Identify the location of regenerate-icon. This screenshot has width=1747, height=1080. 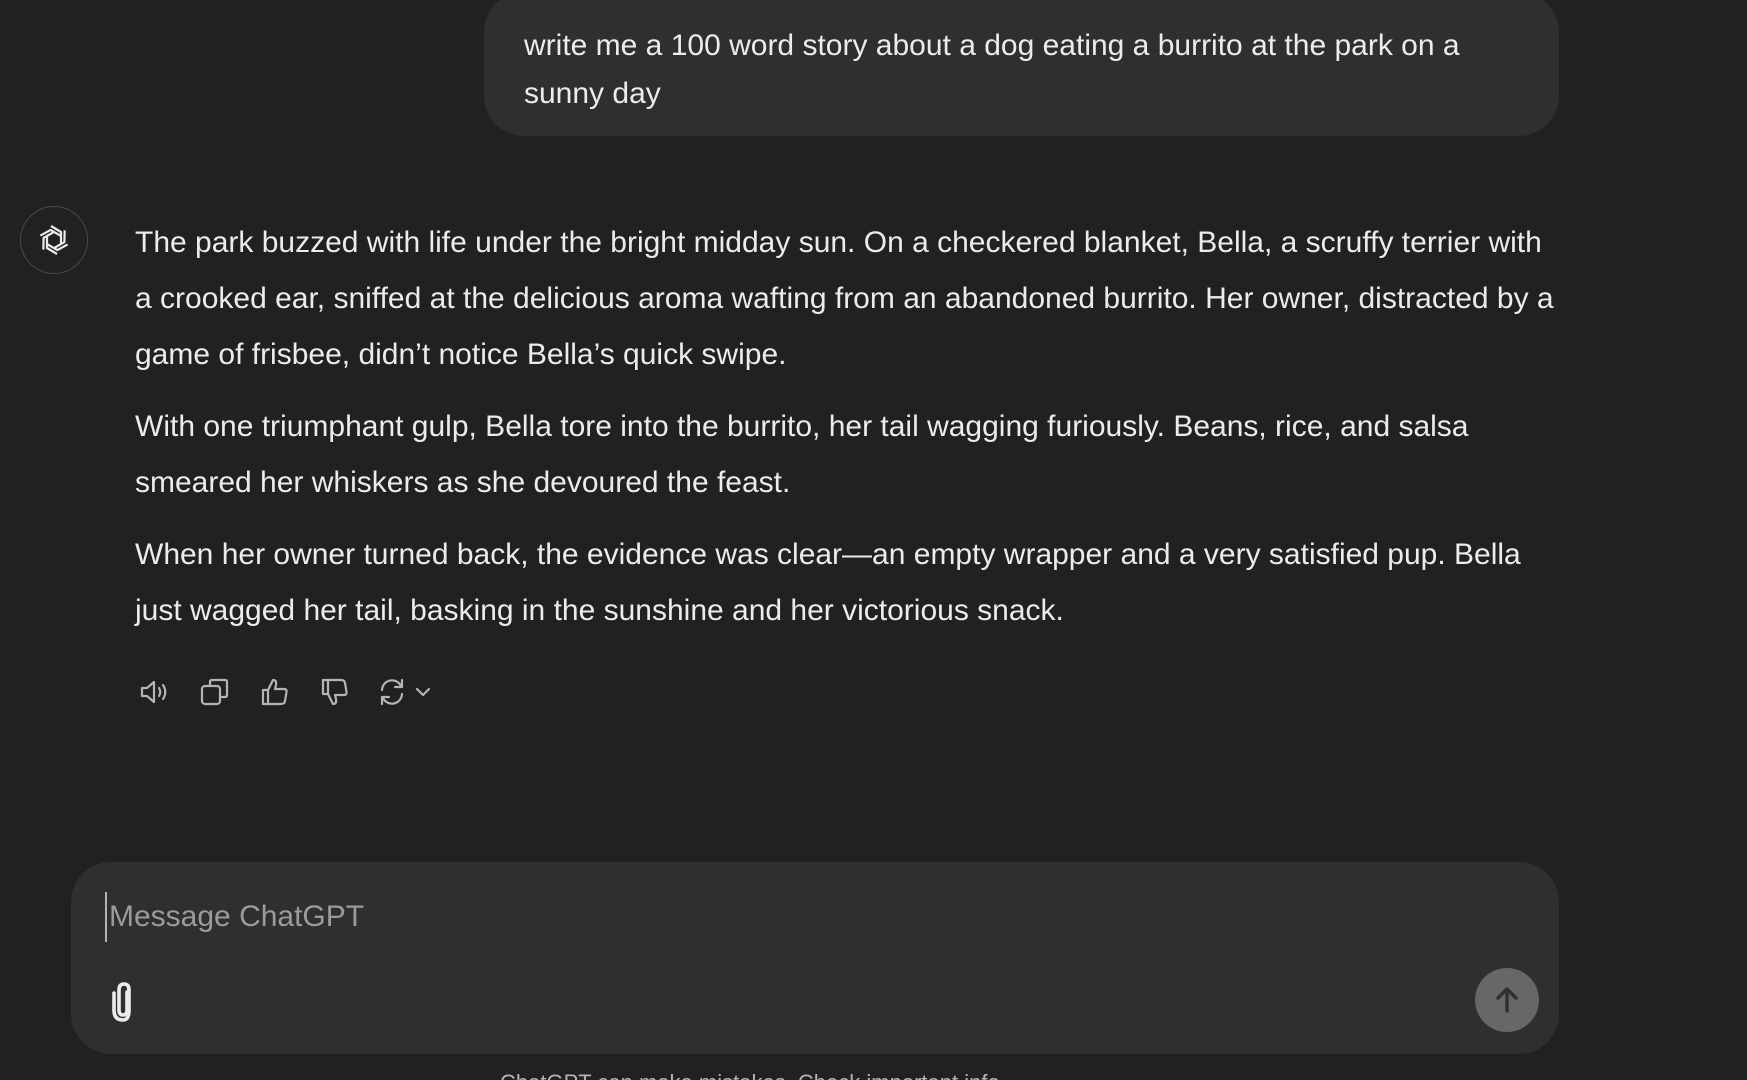
(392, 692).